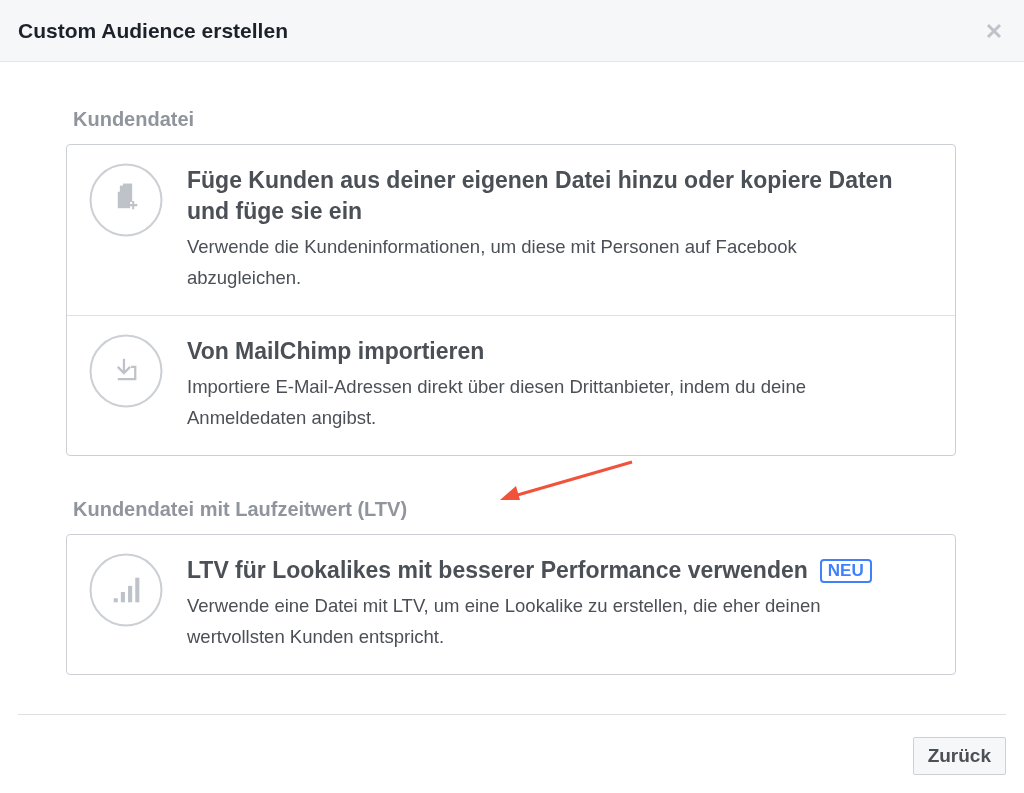  Describe the element at coordinates (126, 371) in the screenshot. I see `download-tray-icon` at that location.